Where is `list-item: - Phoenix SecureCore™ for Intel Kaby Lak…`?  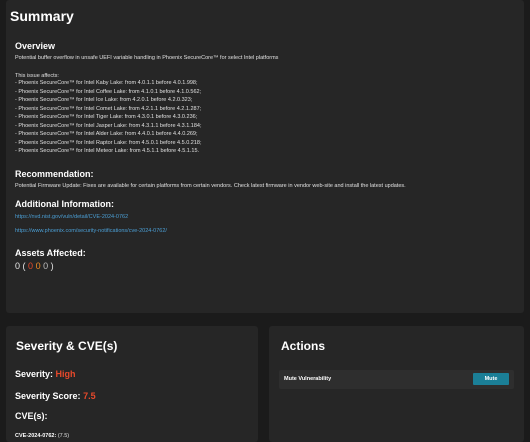 list-item: - Phoenix SecureCore™ for Intel Kaby Lak… is located at coordinates (106, 83).